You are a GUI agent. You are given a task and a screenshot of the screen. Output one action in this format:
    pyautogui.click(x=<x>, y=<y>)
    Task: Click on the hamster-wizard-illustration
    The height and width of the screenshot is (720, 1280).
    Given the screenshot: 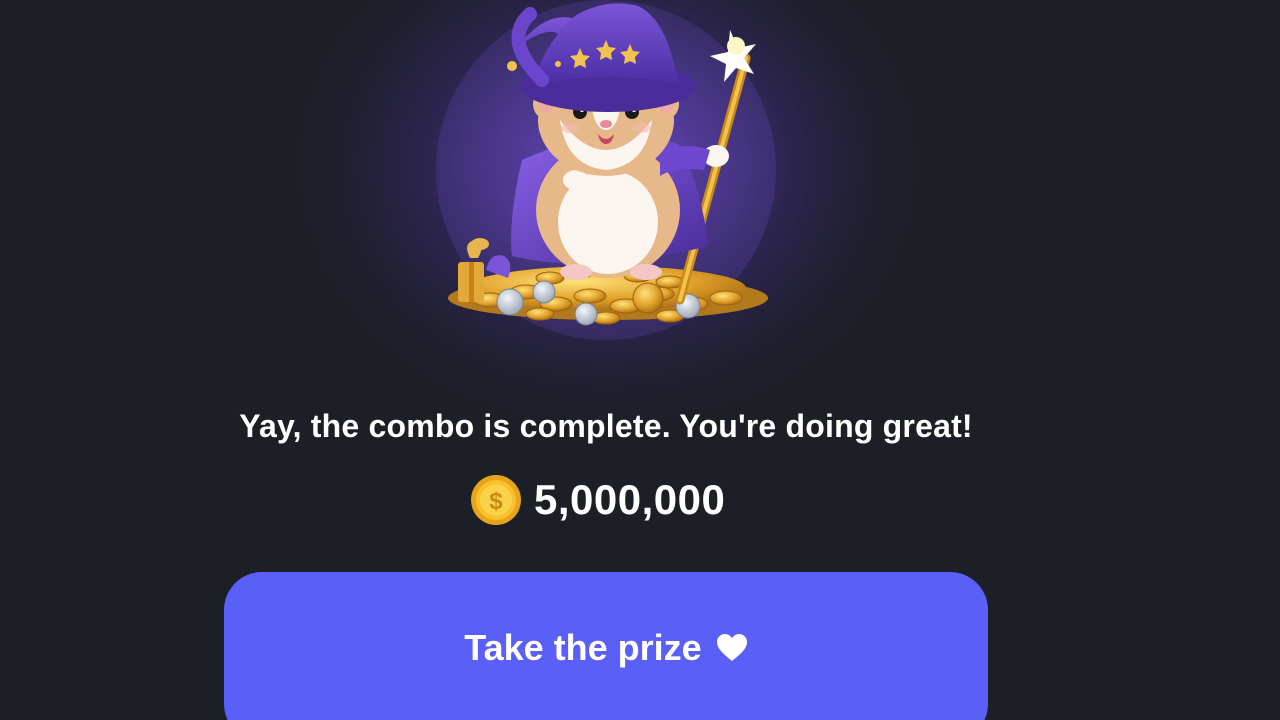 What is the action you would take?
    pyautogui.click(x=608, y=164)
    